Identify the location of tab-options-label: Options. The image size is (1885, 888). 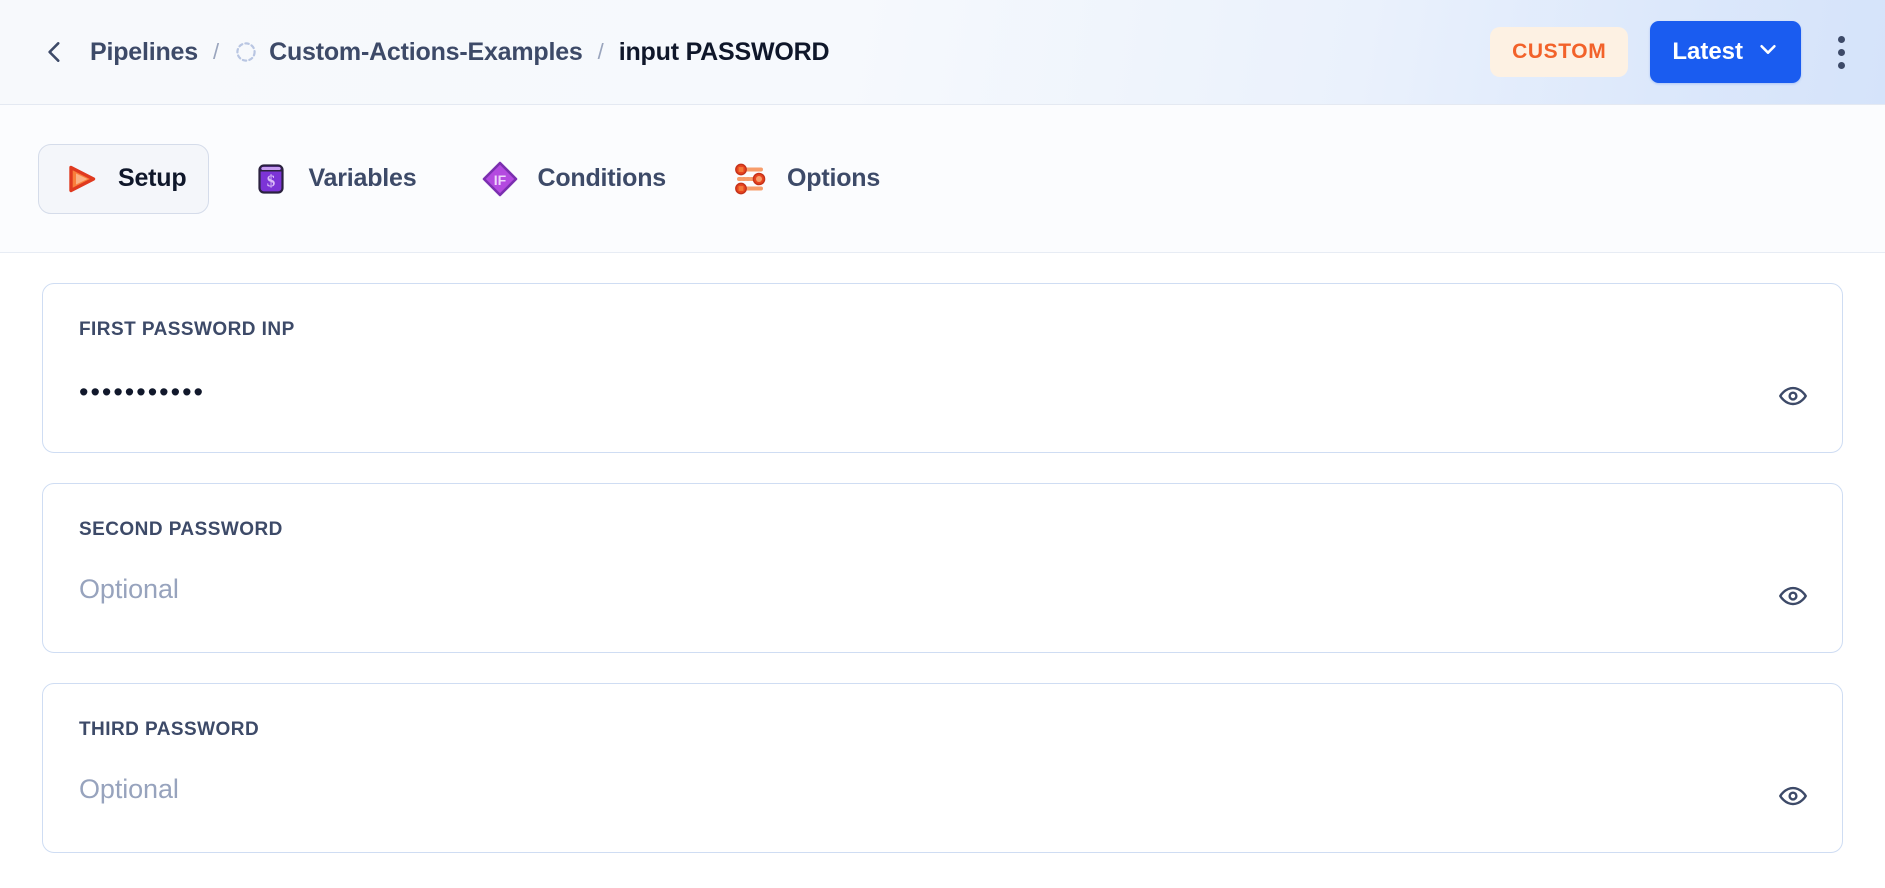
(834, 178).